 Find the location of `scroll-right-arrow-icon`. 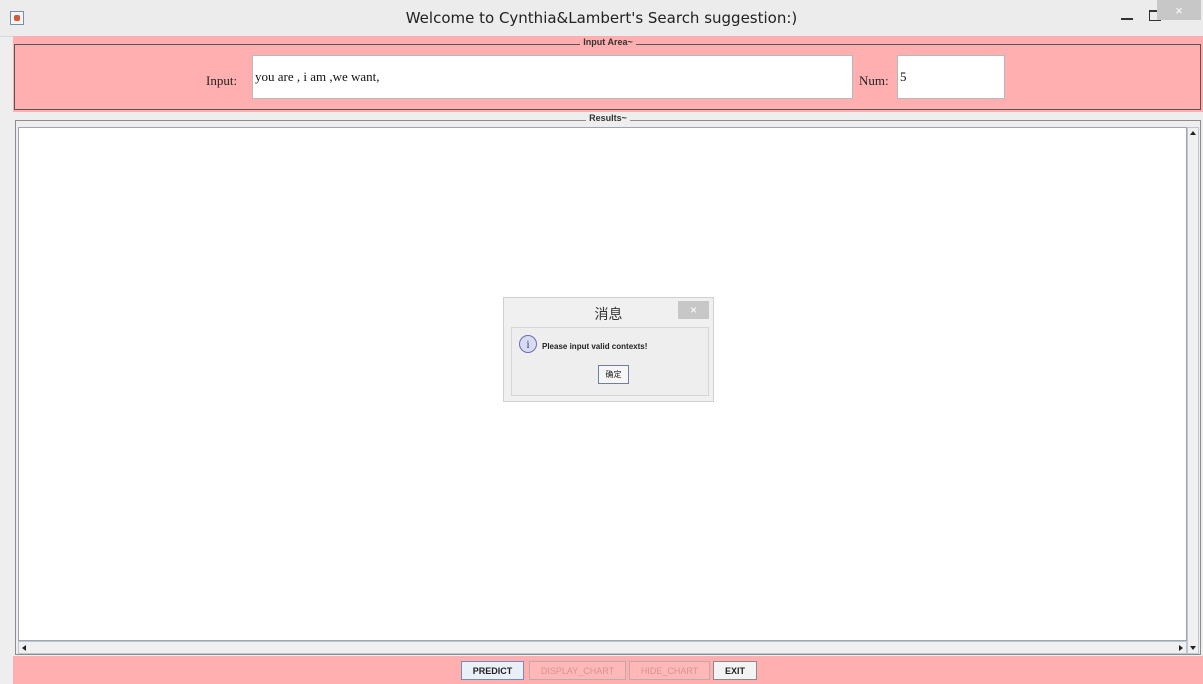

scroll-right-arrow-icon is located at coordinates (1181, 648).